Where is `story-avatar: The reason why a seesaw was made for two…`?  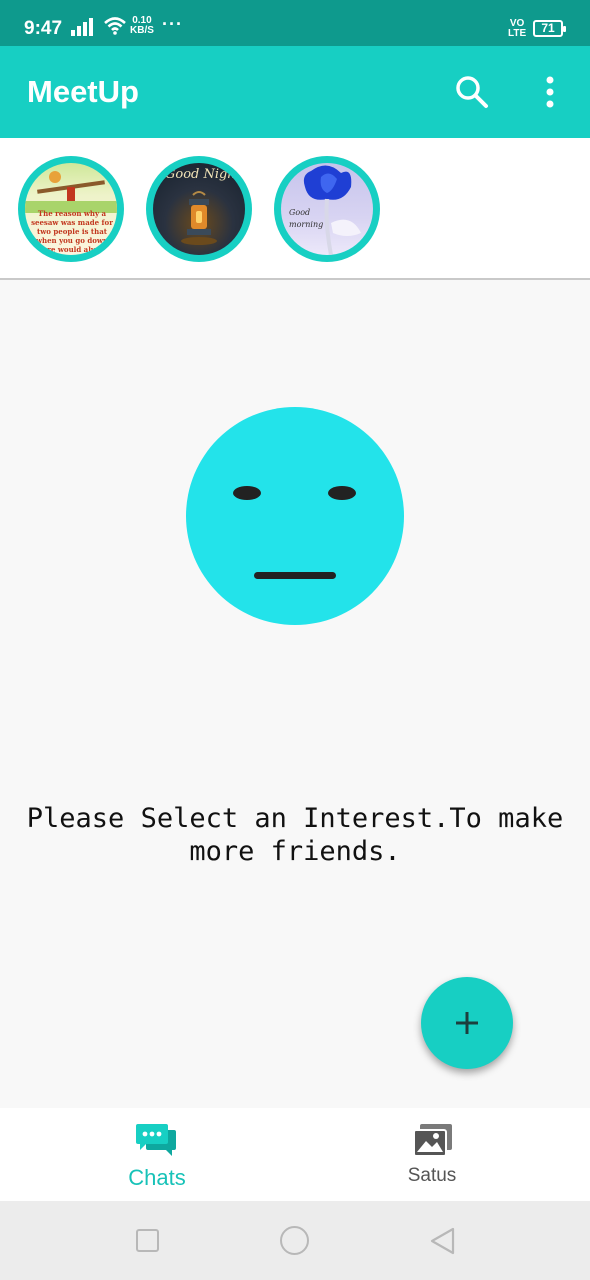 story-avatar: The reason why a seesaw was made for two… is located at coordinates (71, 209).